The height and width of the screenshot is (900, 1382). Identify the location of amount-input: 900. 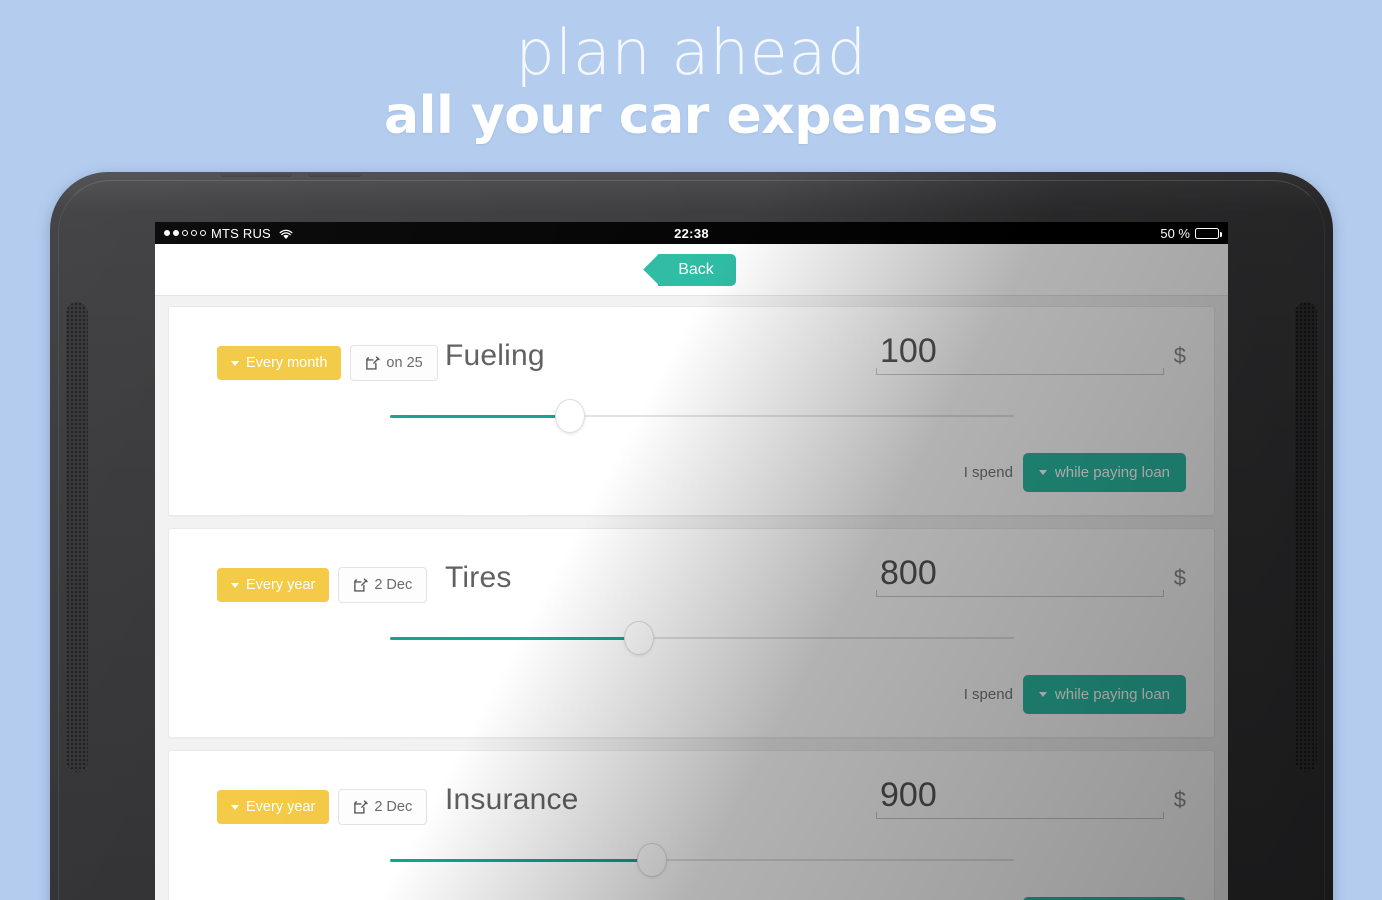
(1020, 801).